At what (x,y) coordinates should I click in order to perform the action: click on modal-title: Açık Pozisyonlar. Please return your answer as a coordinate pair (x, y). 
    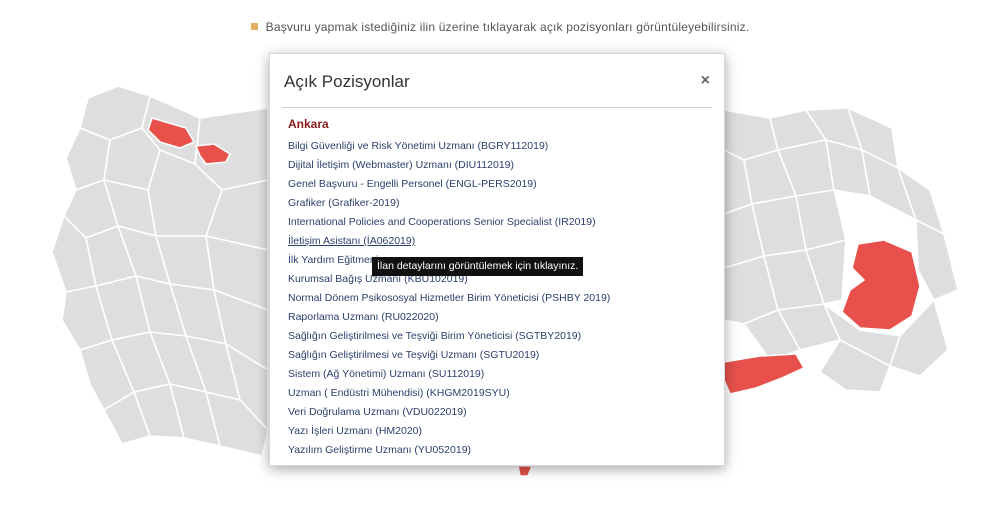
    Looking at the image, I should click on (347, 81).